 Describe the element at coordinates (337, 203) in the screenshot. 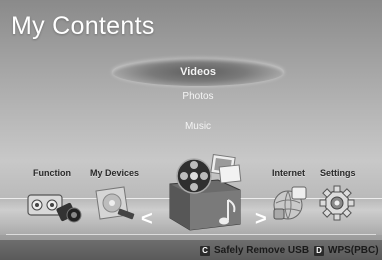

I see `settings-gear-icon` at that location.